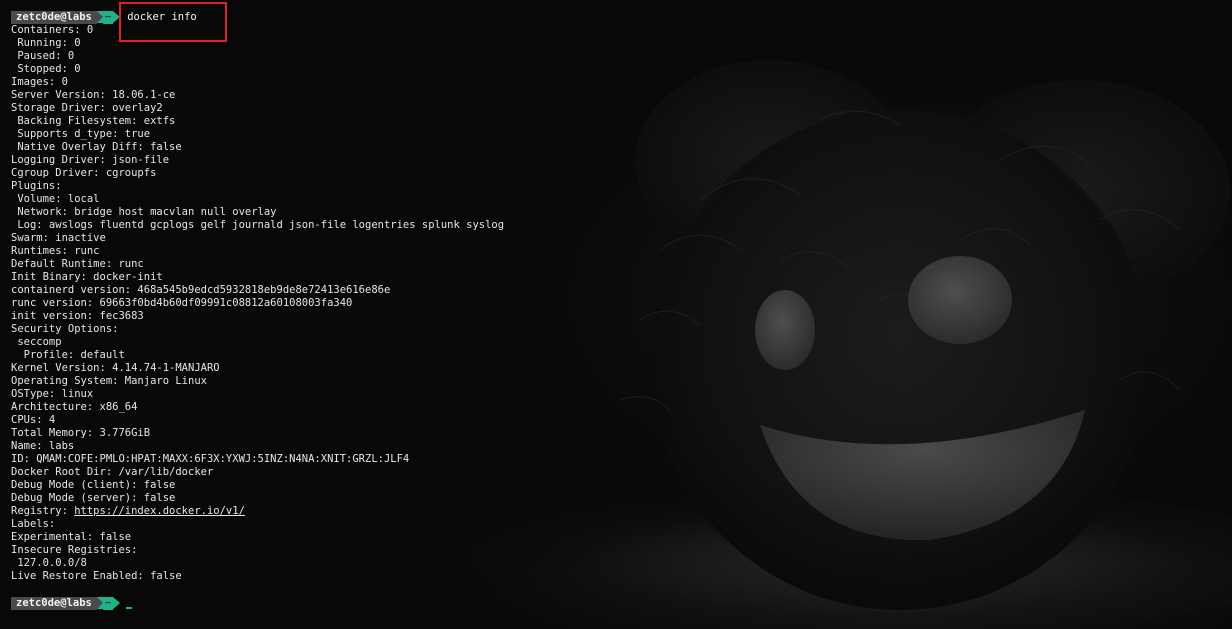 The height and width of the screenshot is (629, 1232). Describe the element at coordinates (74, 407) in the screenshot. I see `output-line-architecture: Architecture: x86_64` at that location.